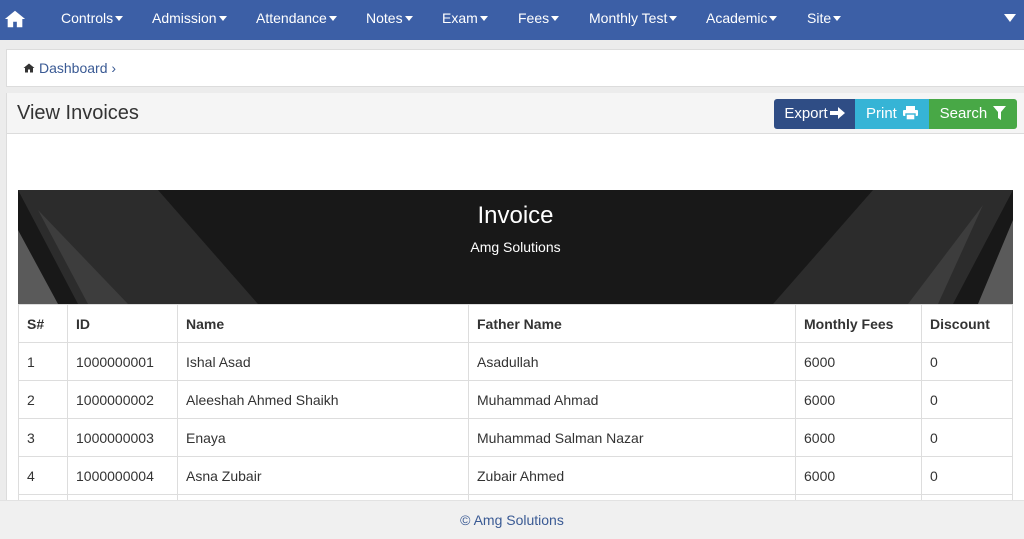  What do you see at coordinates (534, 18) in the screenshot?
I see `nav-label: Fees` at bounding box center [534, 18].